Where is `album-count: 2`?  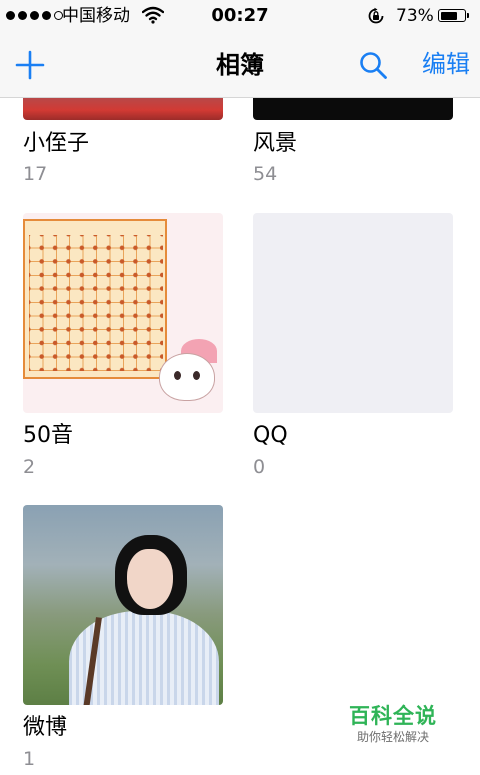
album-count: 2 is located at coordinates (29, 467).